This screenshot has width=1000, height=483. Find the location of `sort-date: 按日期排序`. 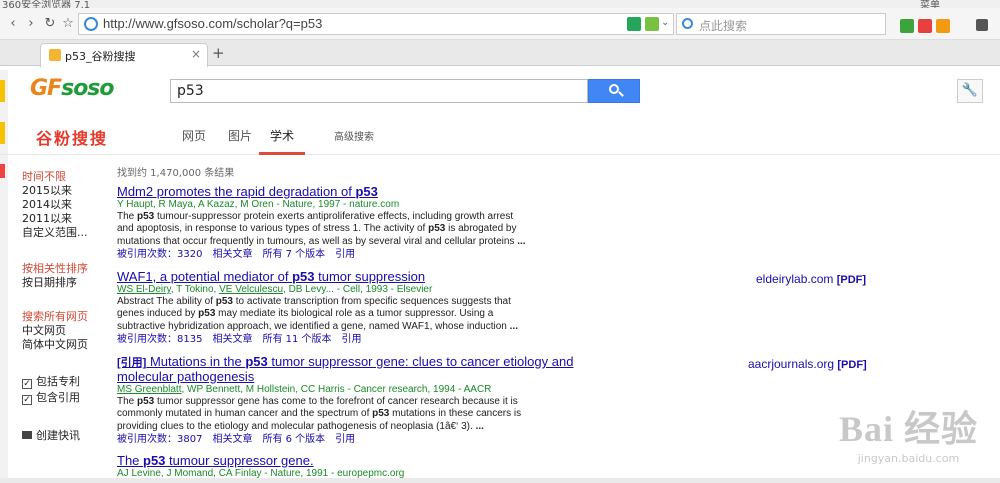

sort-date: 按日期排序 is located at coordinates (55, 283).